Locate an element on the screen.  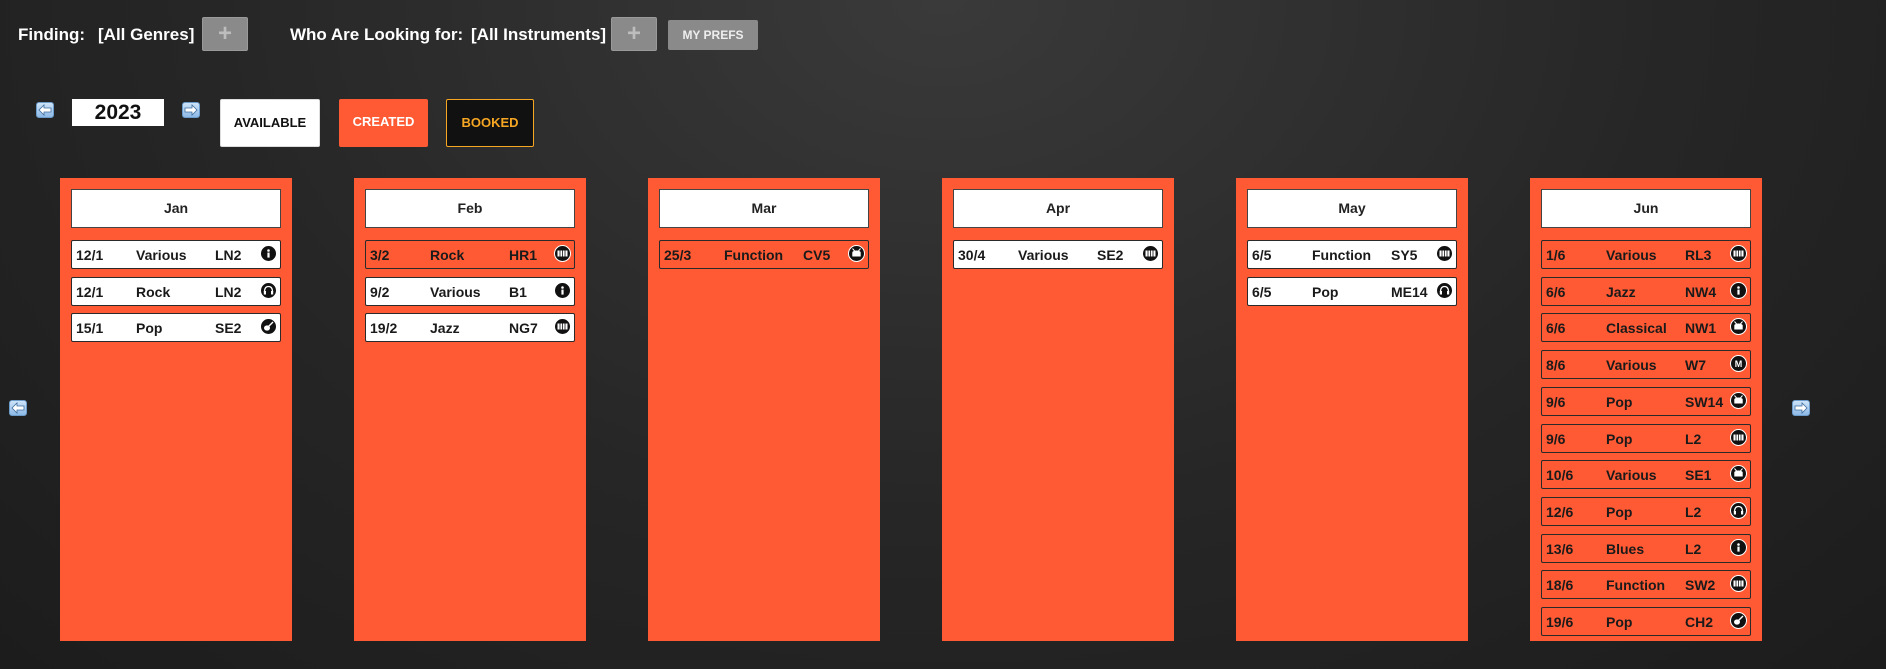
gig-row: 9/2 Various B1 is located at coordinates (470, 291).